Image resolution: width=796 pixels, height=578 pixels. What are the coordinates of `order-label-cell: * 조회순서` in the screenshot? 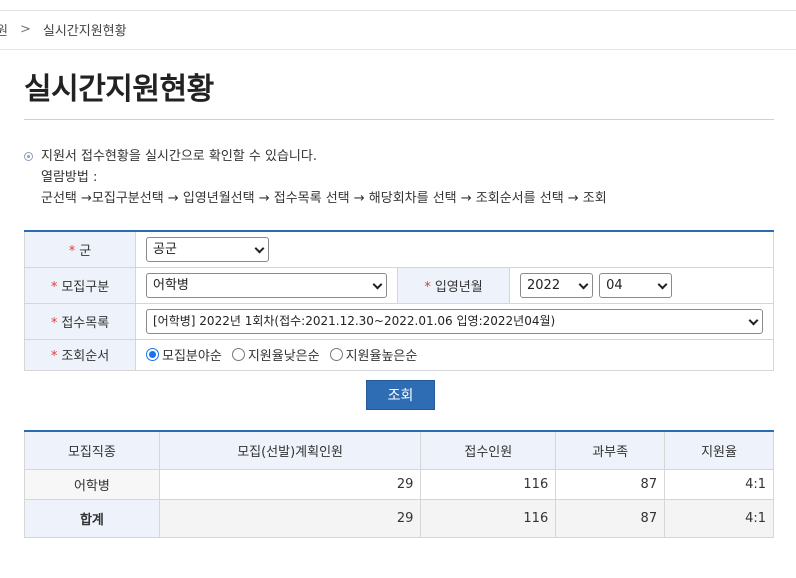 It's located at (80, 354).